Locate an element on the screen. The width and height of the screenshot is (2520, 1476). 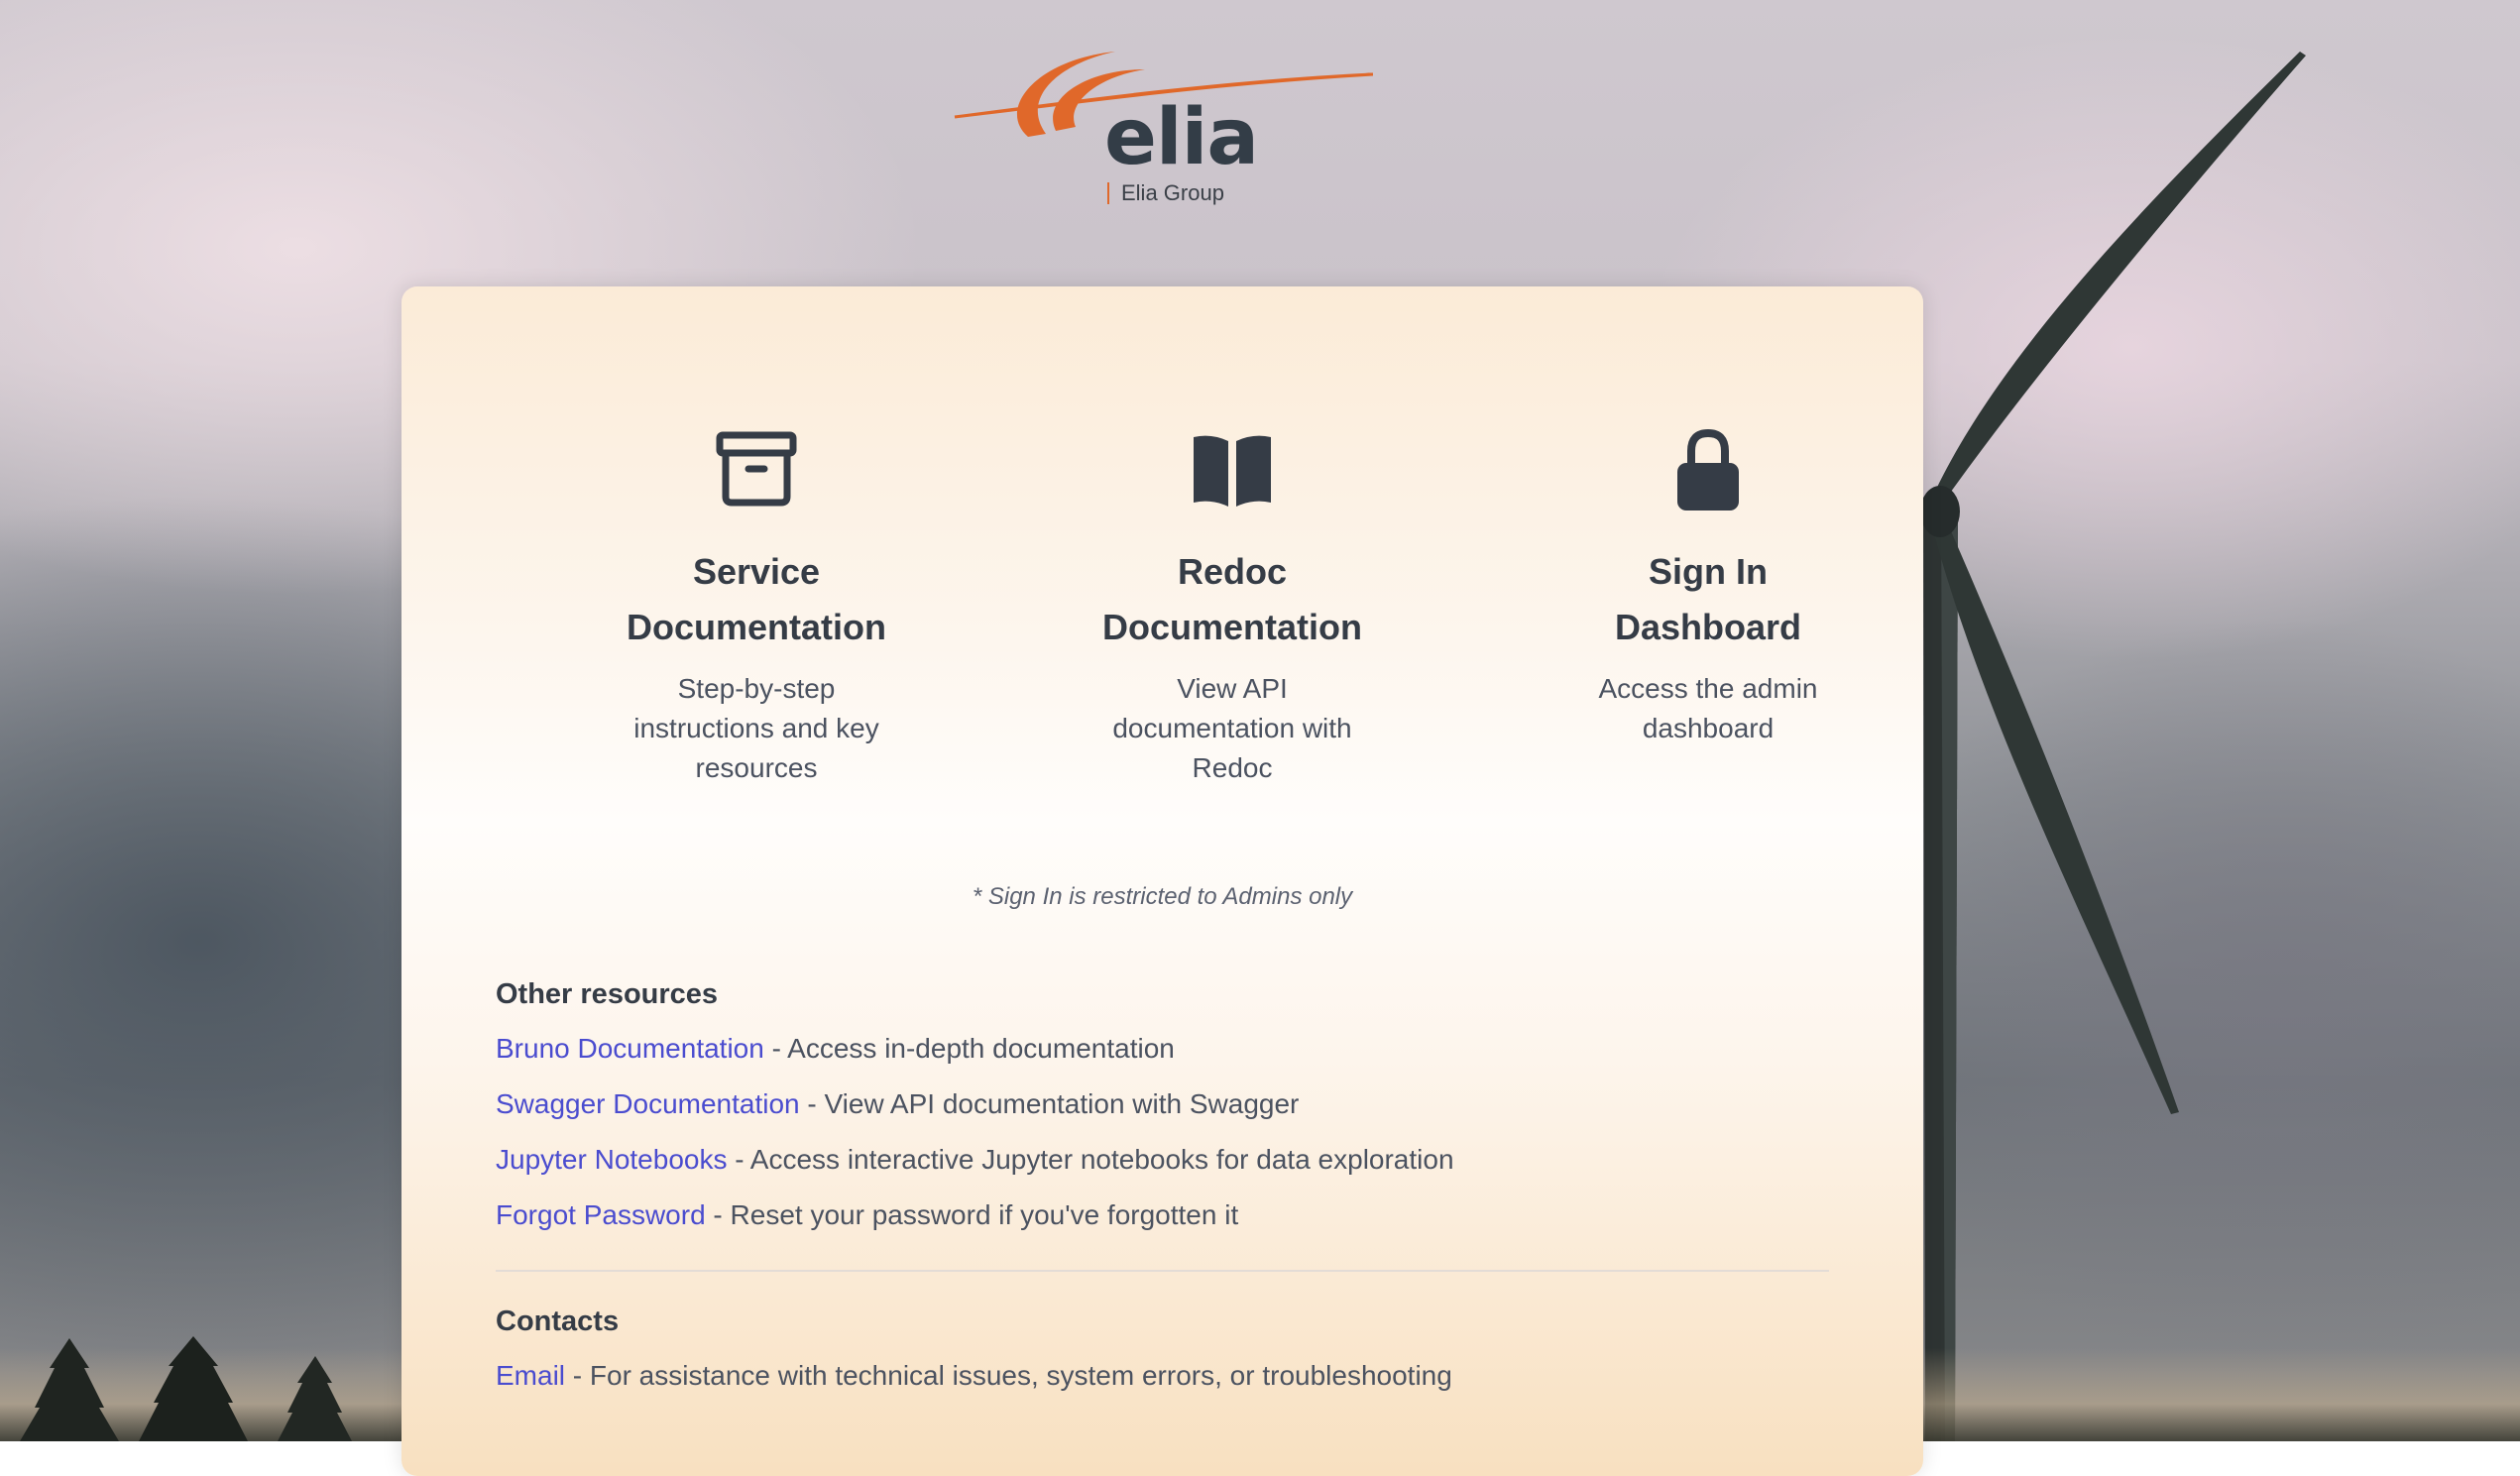
logo-subtitle-bar is located at coordinates (1108, 193).